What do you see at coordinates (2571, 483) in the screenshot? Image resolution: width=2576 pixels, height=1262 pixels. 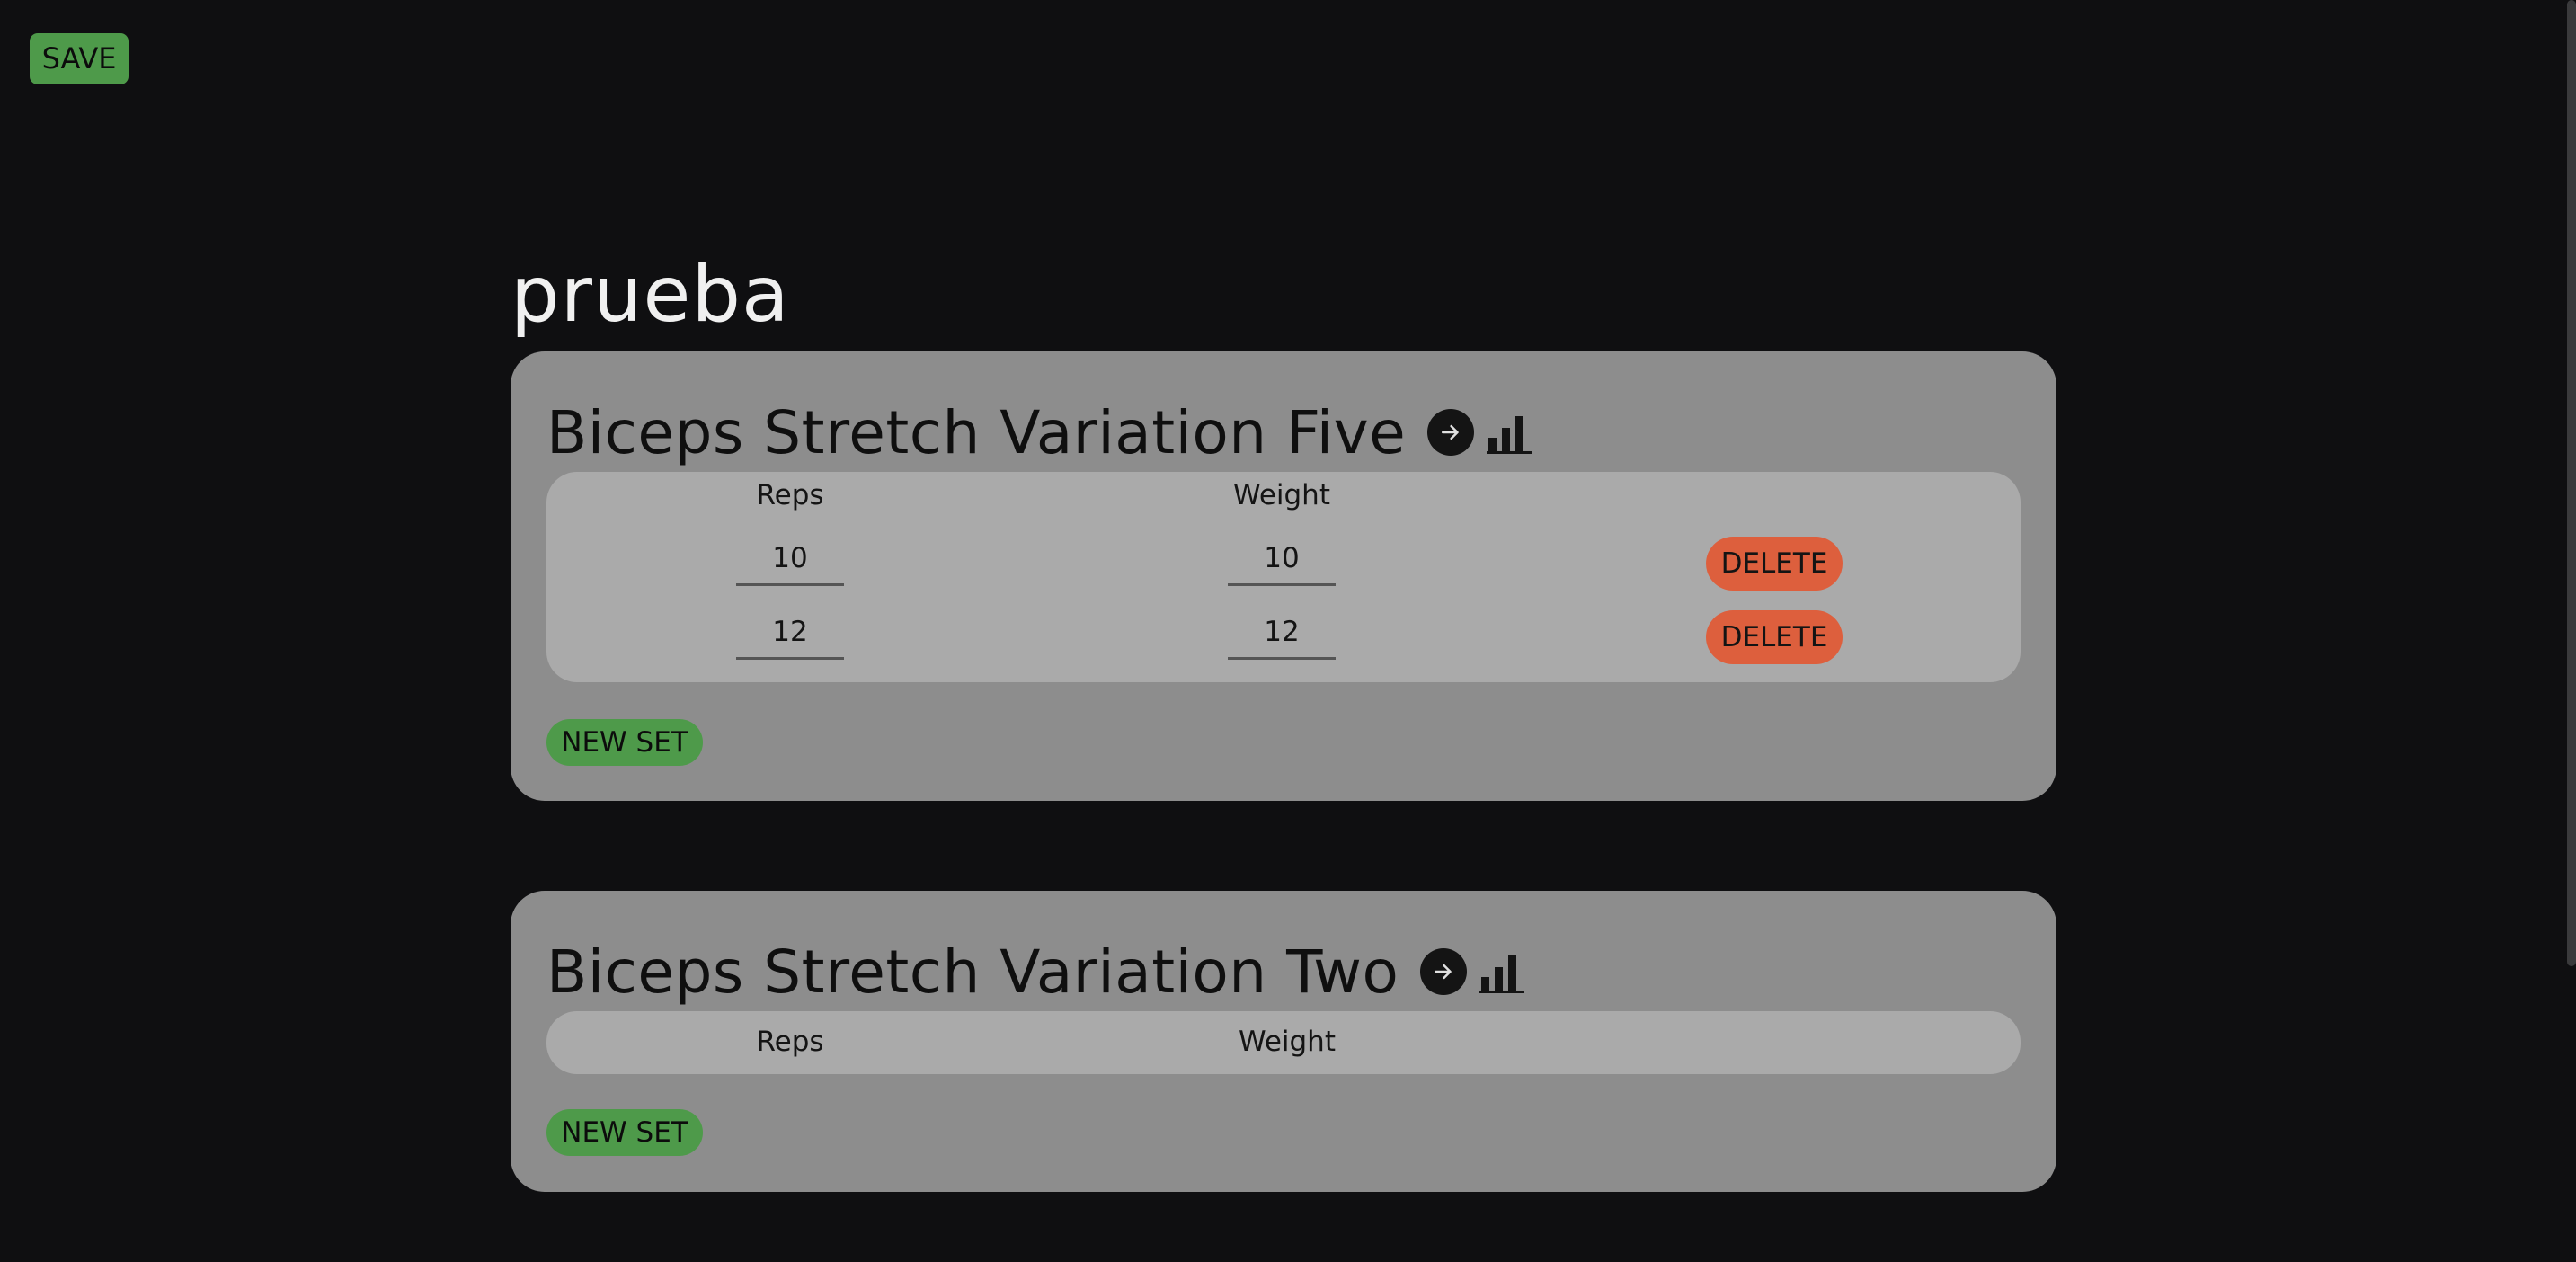 I see `page-scrollbar` at bounding box center [2571, 483].